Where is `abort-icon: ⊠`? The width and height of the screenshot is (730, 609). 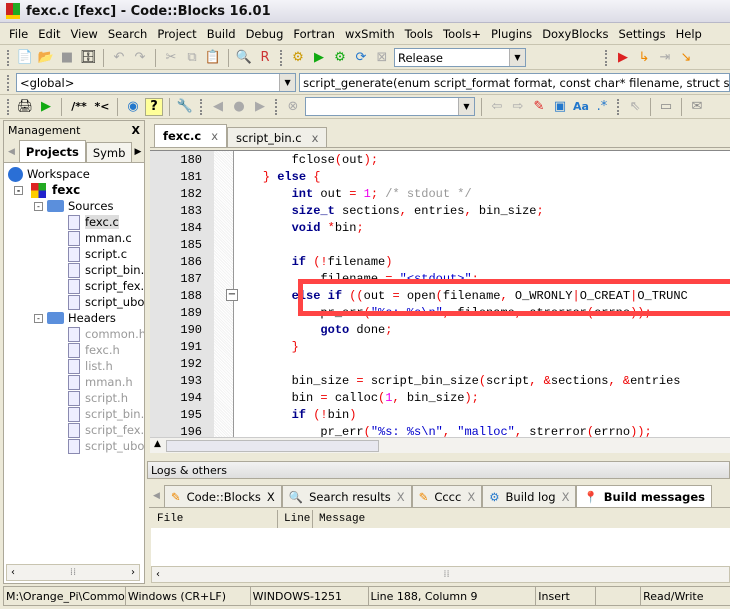
abort-icon: ⊠ is located at coordinates (382, 58).